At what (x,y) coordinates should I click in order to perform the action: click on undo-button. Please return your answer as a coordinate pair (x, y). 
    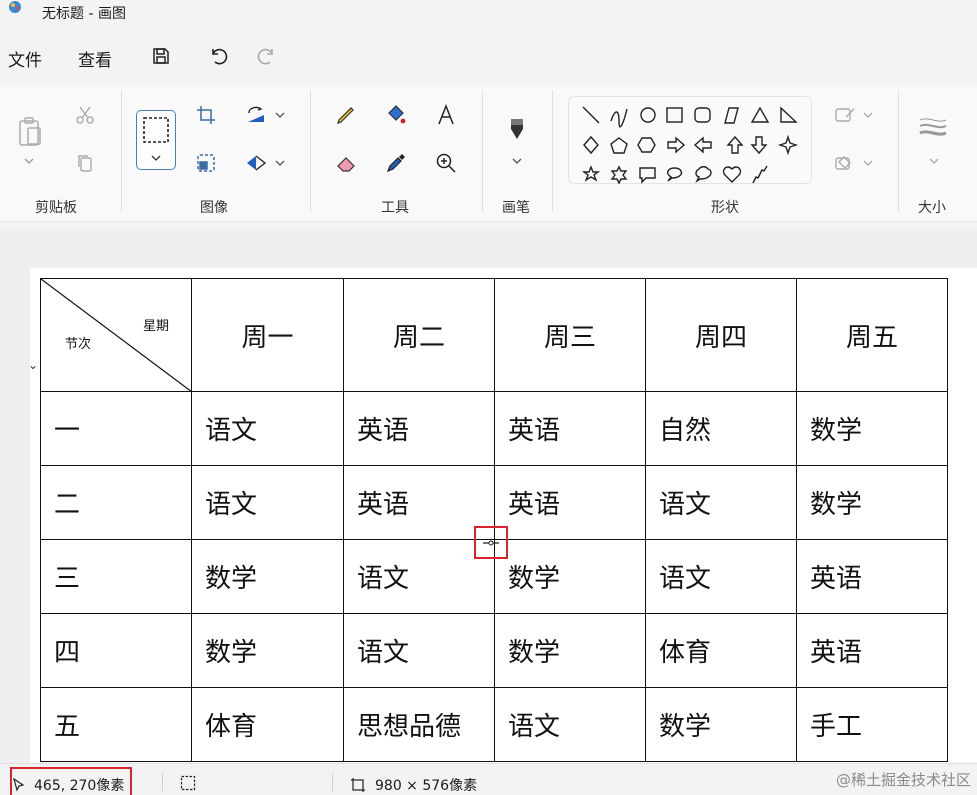
    Looking at the image, I should click on (218, 56).